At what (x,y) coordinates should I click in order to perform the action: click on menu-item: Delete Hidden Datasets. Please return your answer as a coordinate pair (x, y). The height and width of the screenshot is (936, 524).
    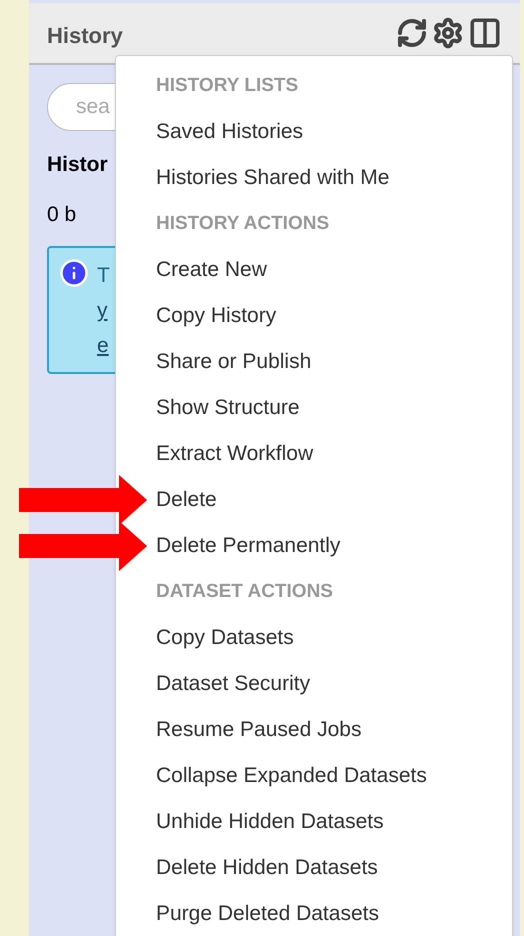
    Looking at the image, I should click on (267, 868).